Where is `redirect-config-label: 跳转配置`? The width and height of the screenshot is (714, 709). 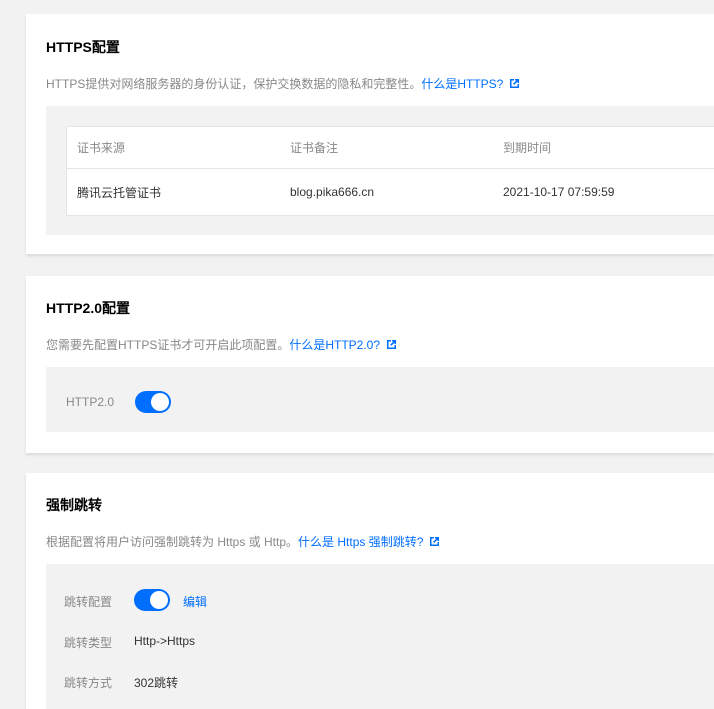 redirect-config-label: 跳转配置 is located at coordinates (88, 602).